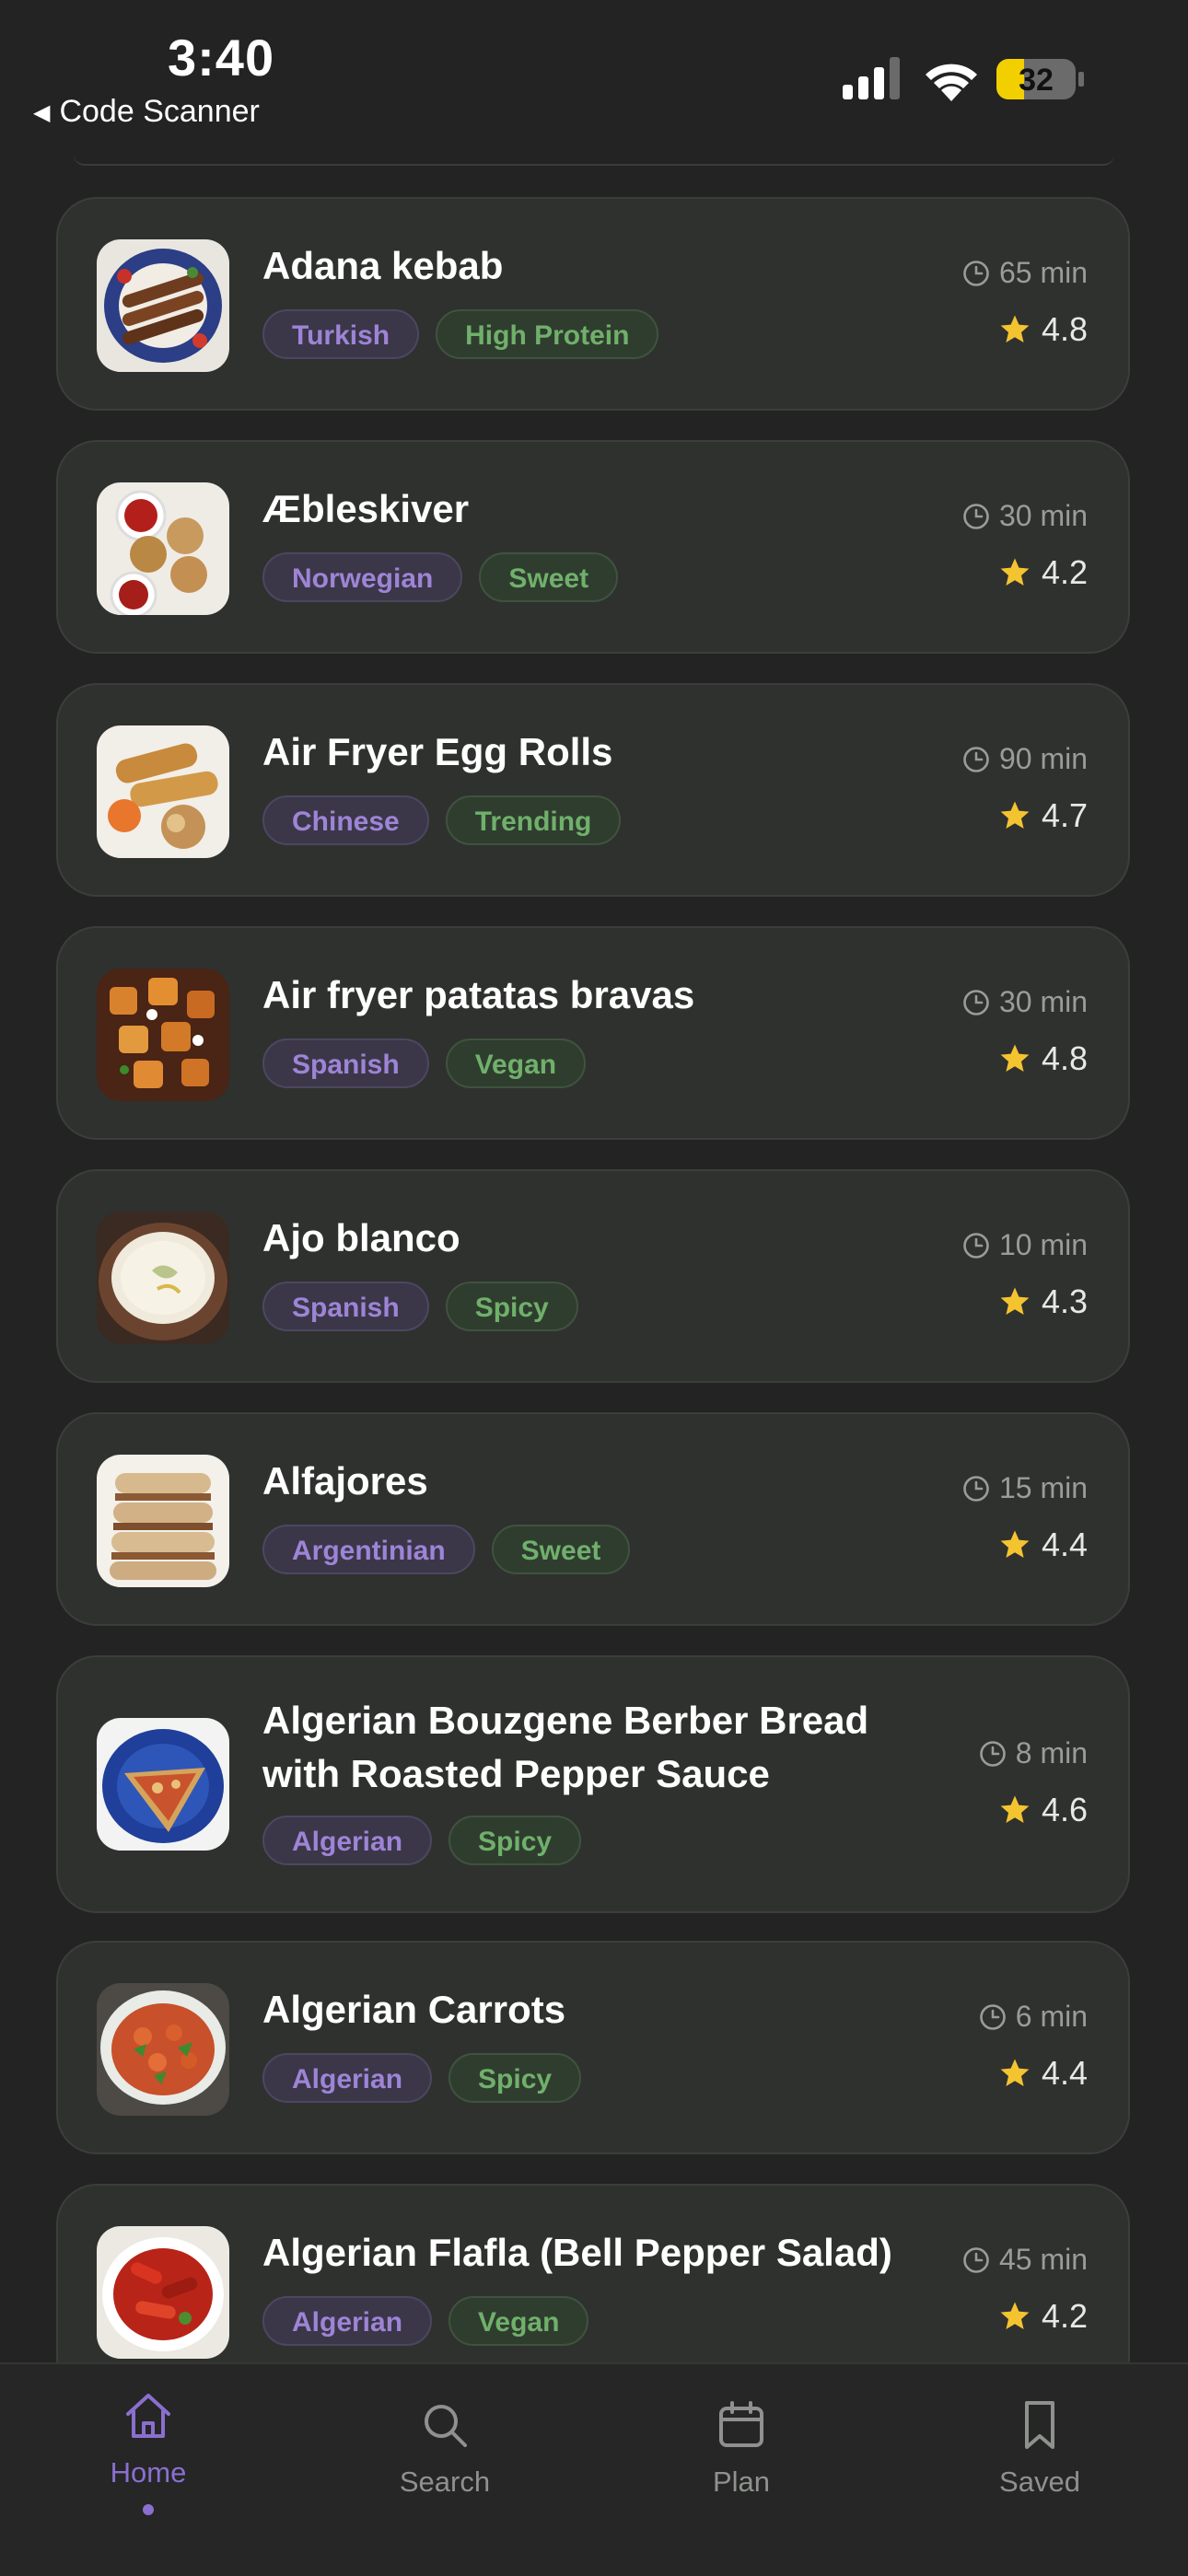  Describe the element at coordinates (160, 111) in the screenshot. I see `back-app-label: Code Scanner` at that location.